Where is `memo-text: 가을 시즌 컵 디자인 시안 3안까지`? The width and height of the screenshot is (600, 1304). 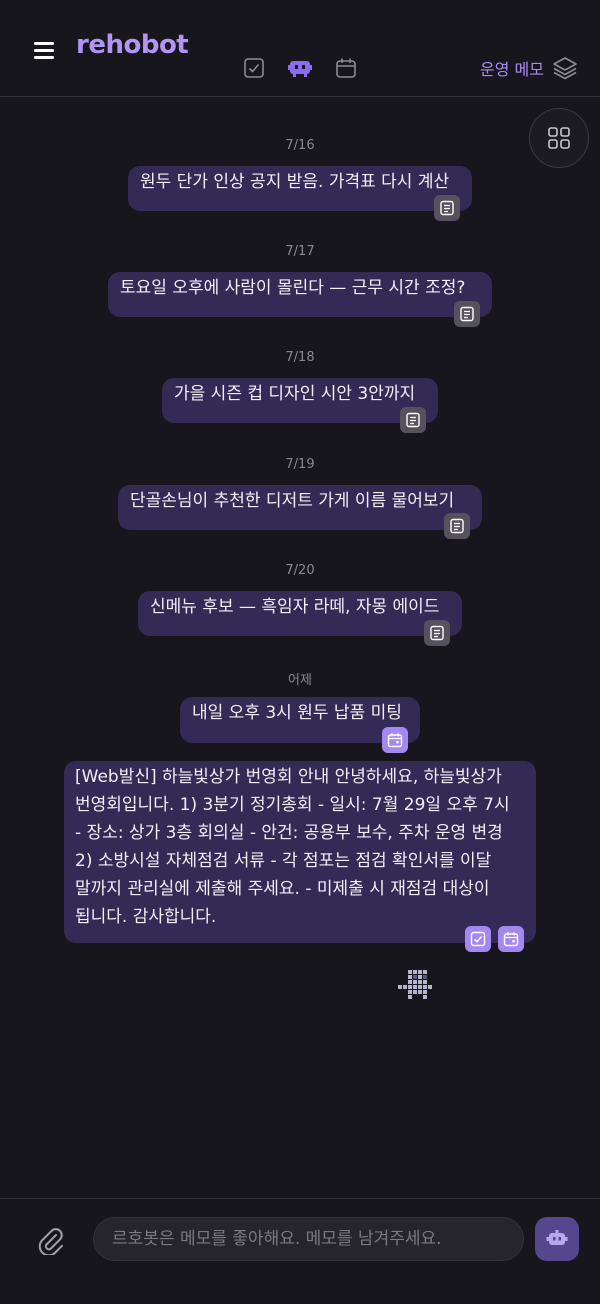
memo-text: 가을 시즌 컵 디자인 시안 3안까지 is located at coordinates (295, 394).